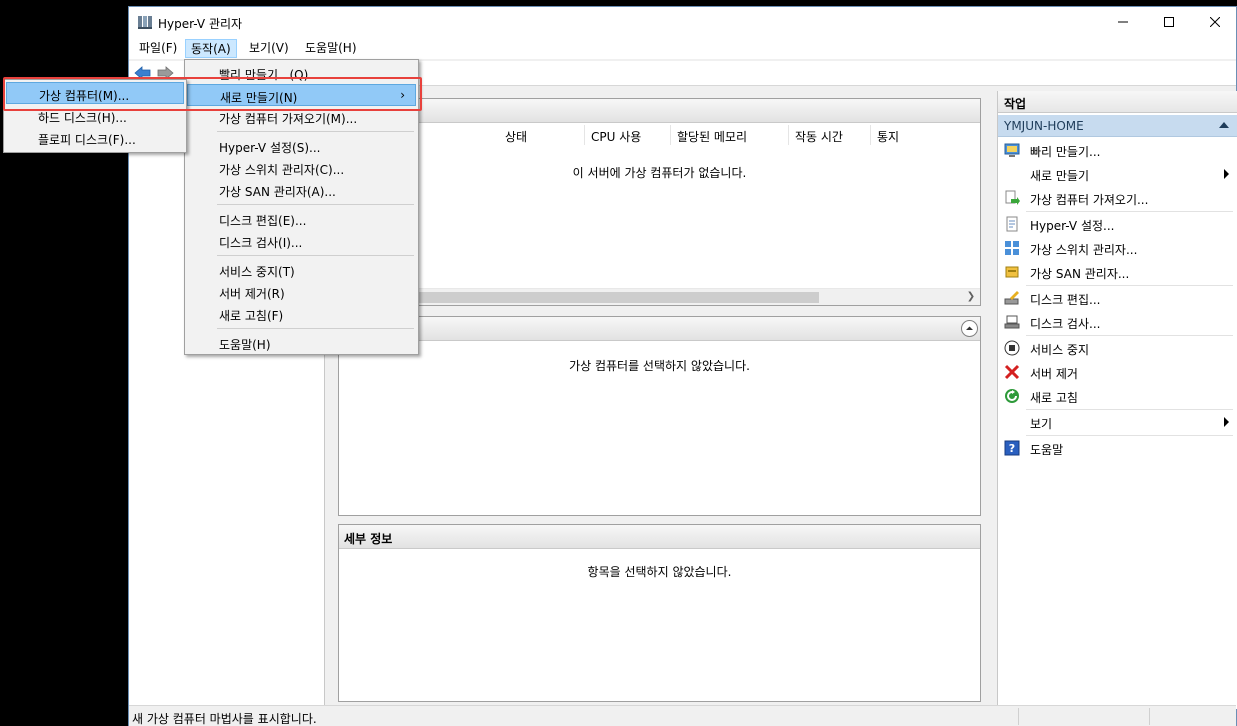  Describe the element at coordinates (1012, 224) in the screenshot. I see `settings-doc-icon` at that location.